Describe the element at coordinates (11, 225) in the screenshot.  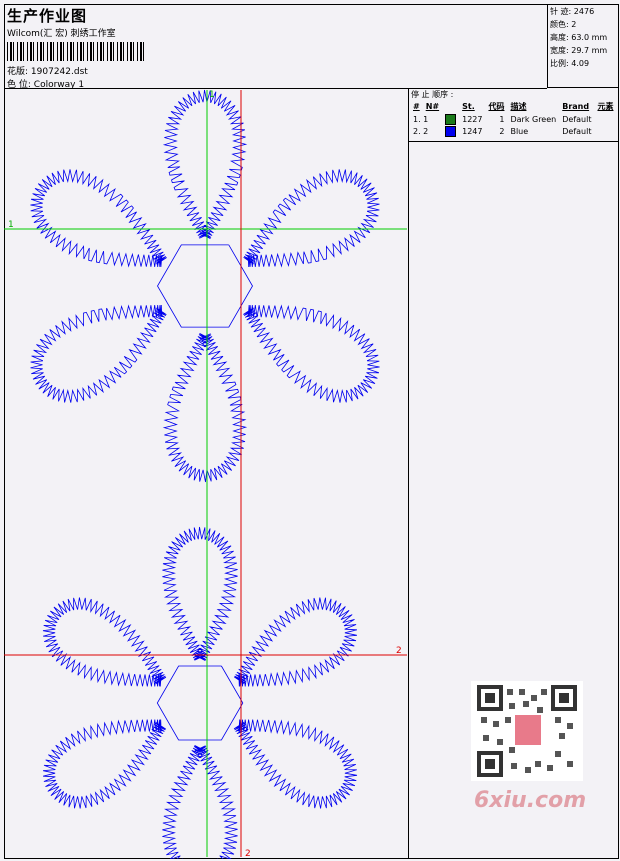
I see `marker-1-left: 1` at that location.